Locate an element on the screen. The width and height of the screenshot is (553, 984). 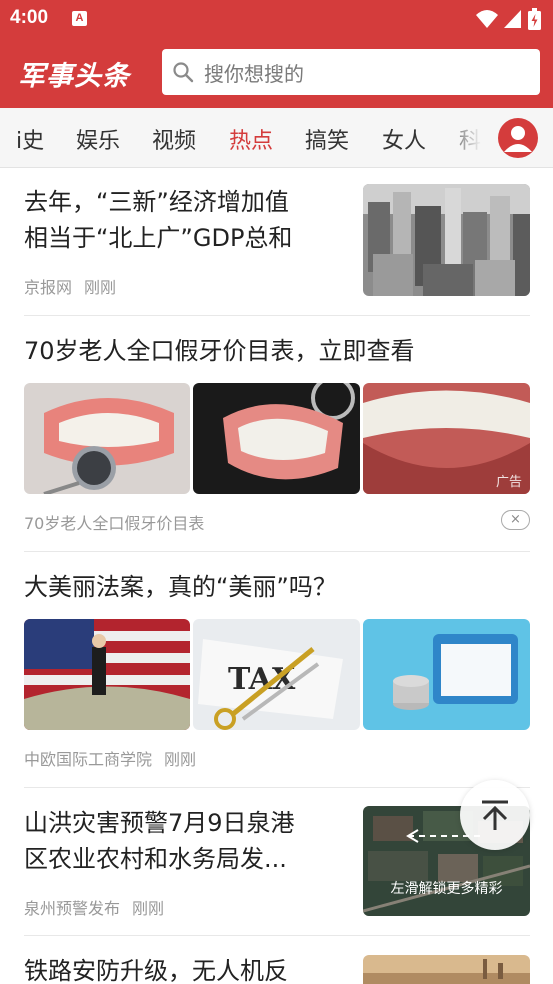
close-ad-button: × is located at coordinates (515, 520).